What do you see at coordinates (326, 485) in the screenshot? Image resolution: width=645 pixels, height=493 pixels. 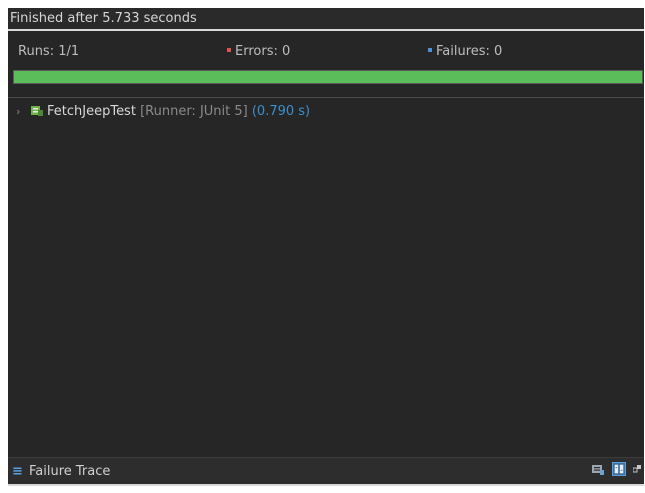 I see `bottom-divider` at bounding box center [326, 485].